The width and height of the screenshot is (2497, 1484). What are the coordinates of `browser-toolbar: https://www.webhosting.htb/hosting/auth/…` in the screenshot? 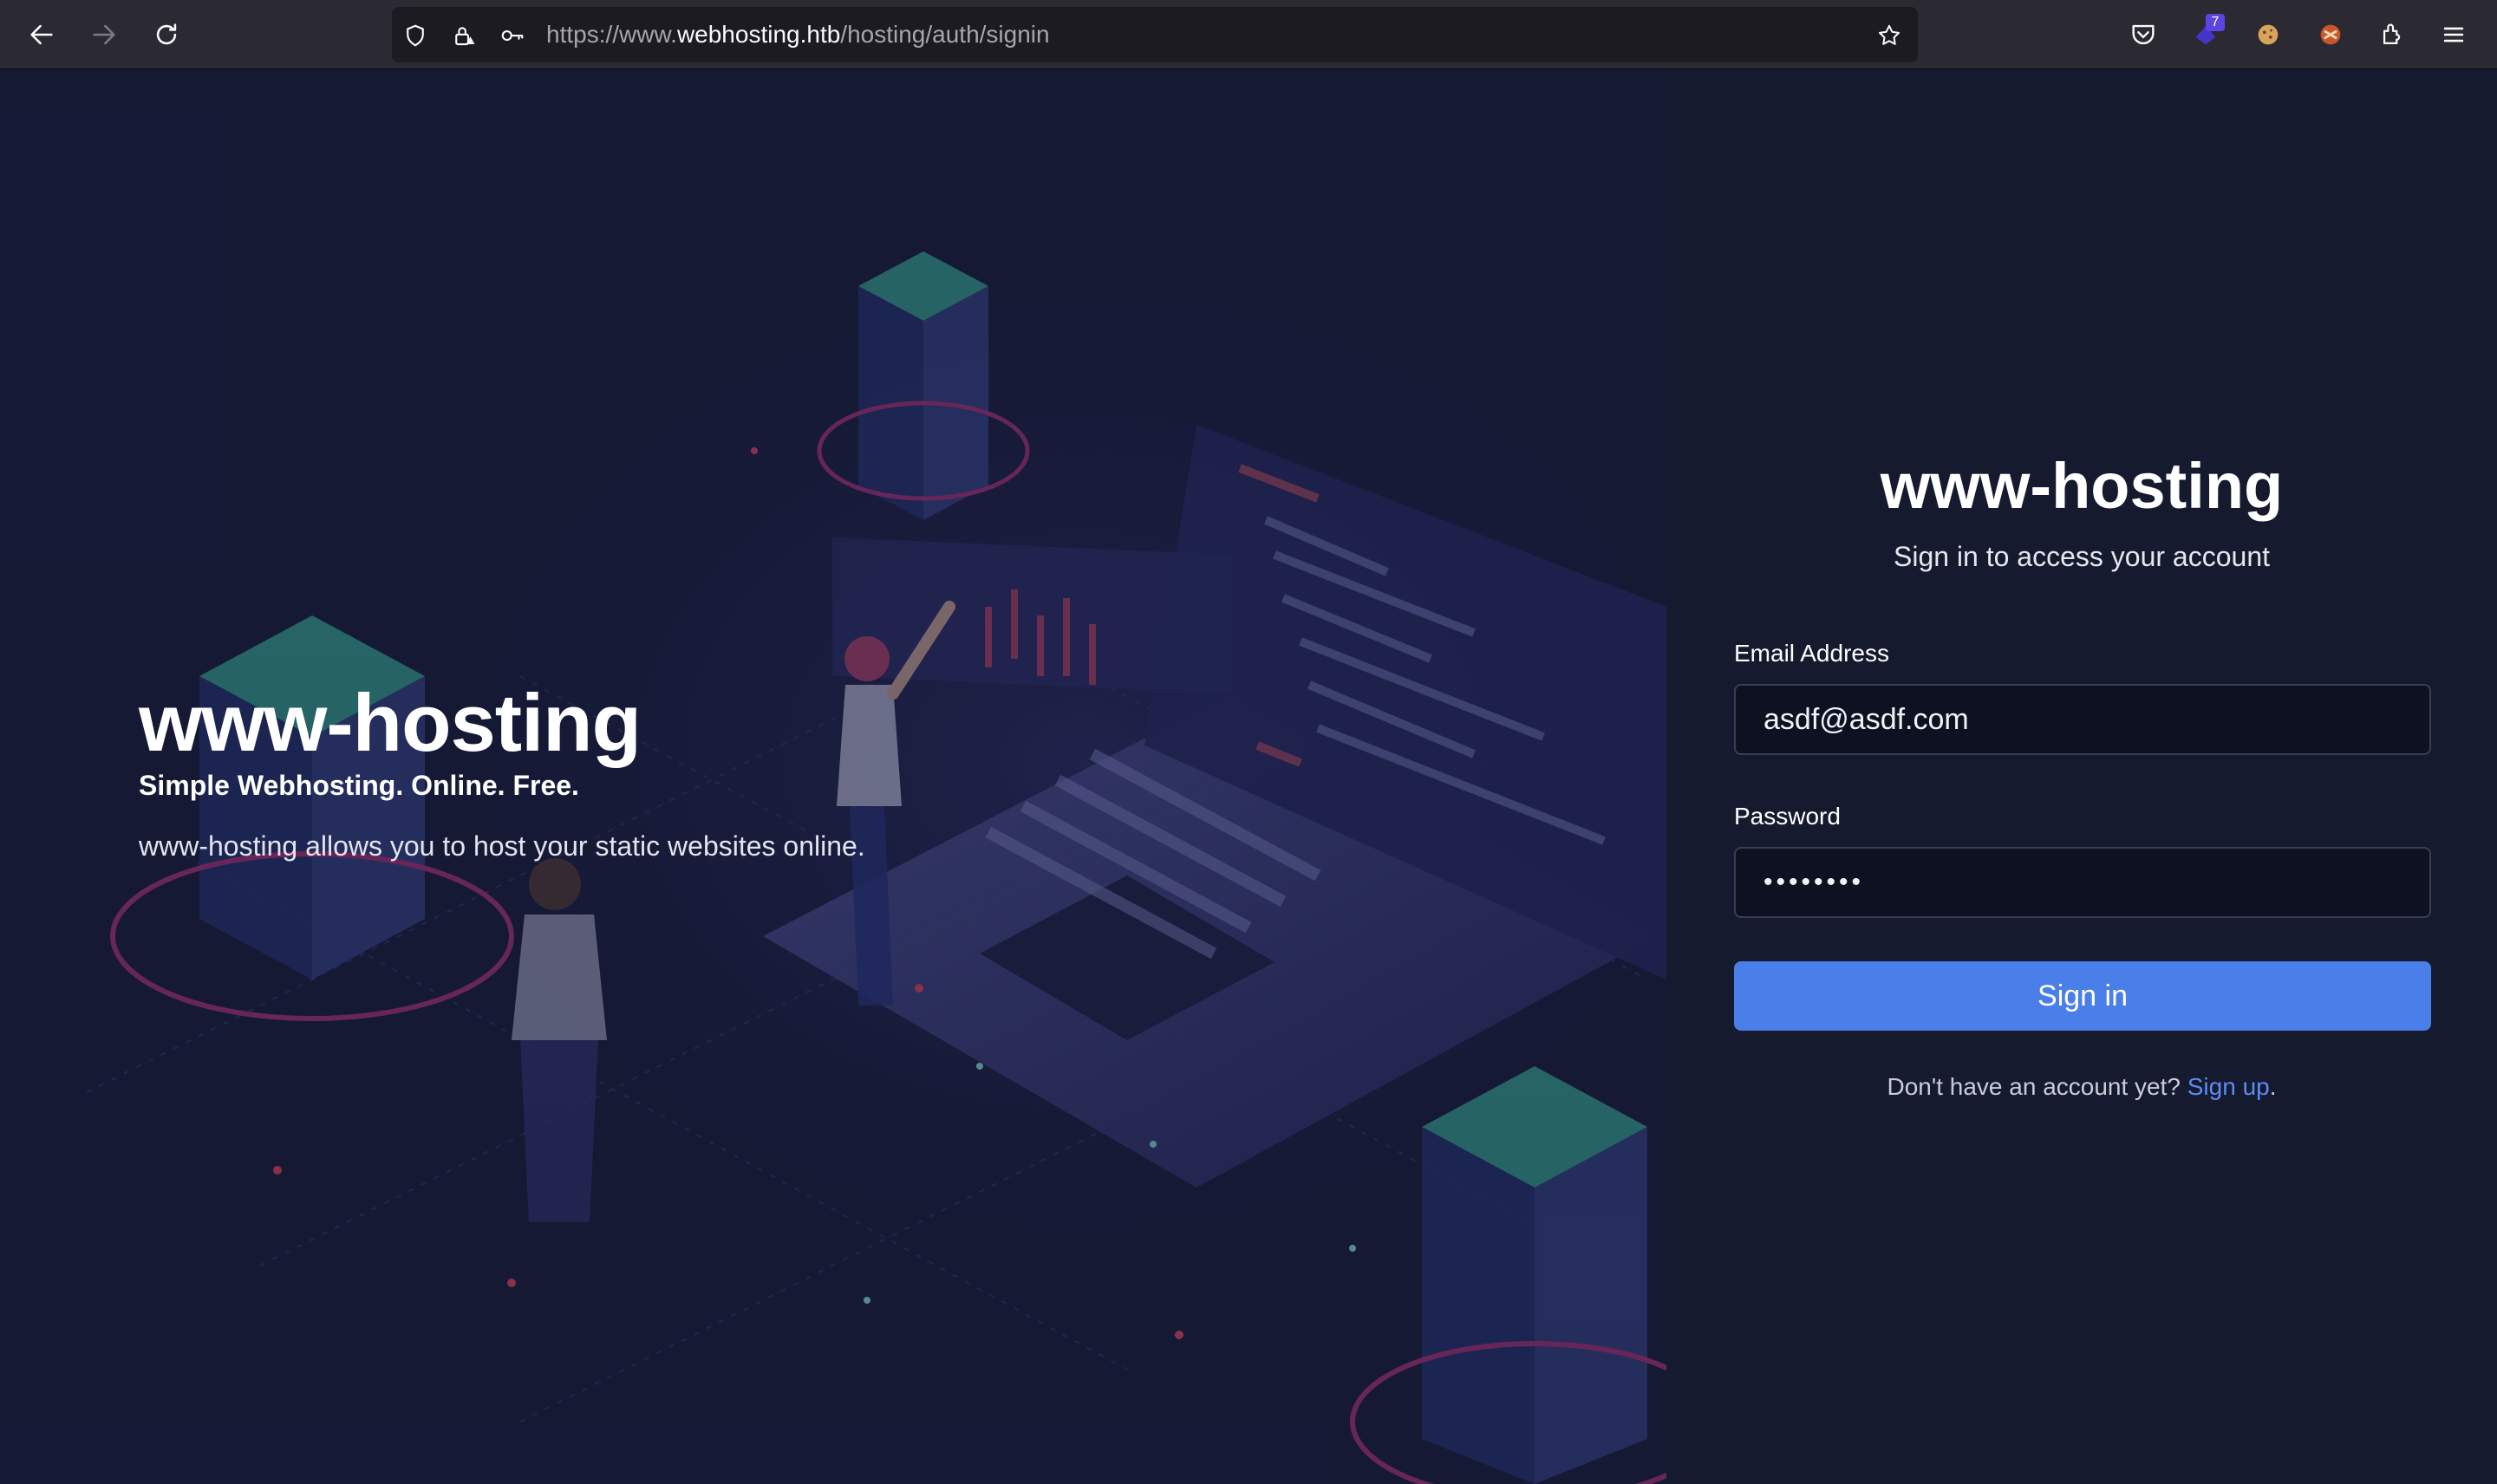 It's located at (1248, 34).